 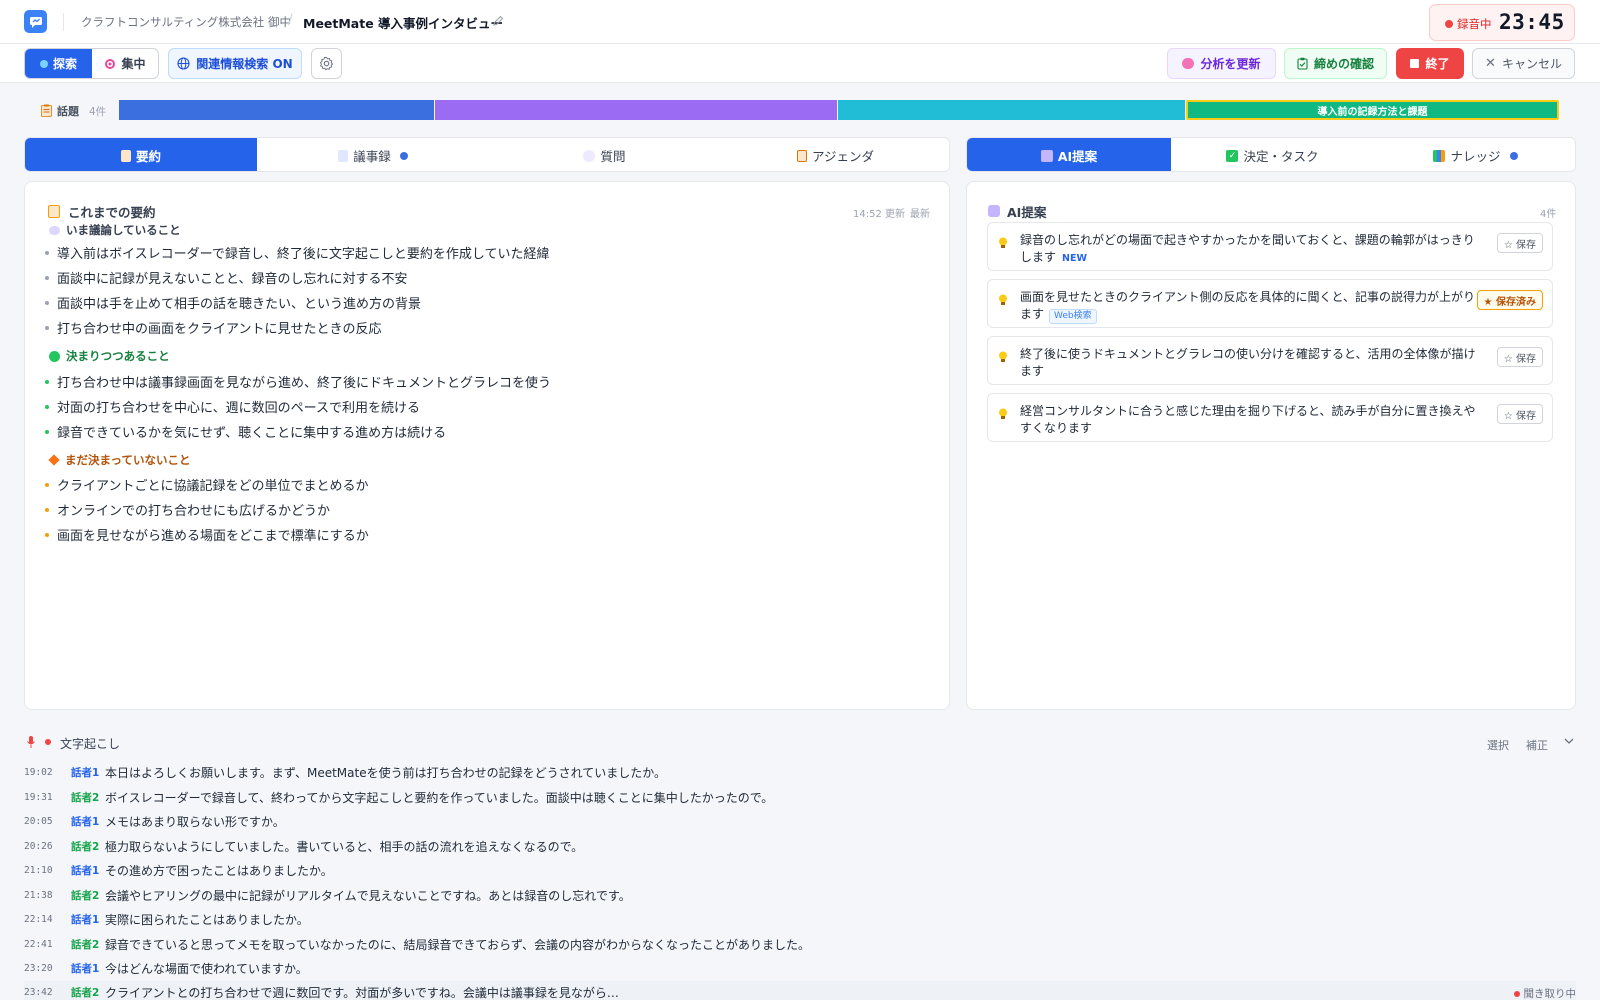 What do you see at coordinates (1232, 155) in the screenshot?
I see `checkbox-icon: ✓` at bounding box center [1232, 155].